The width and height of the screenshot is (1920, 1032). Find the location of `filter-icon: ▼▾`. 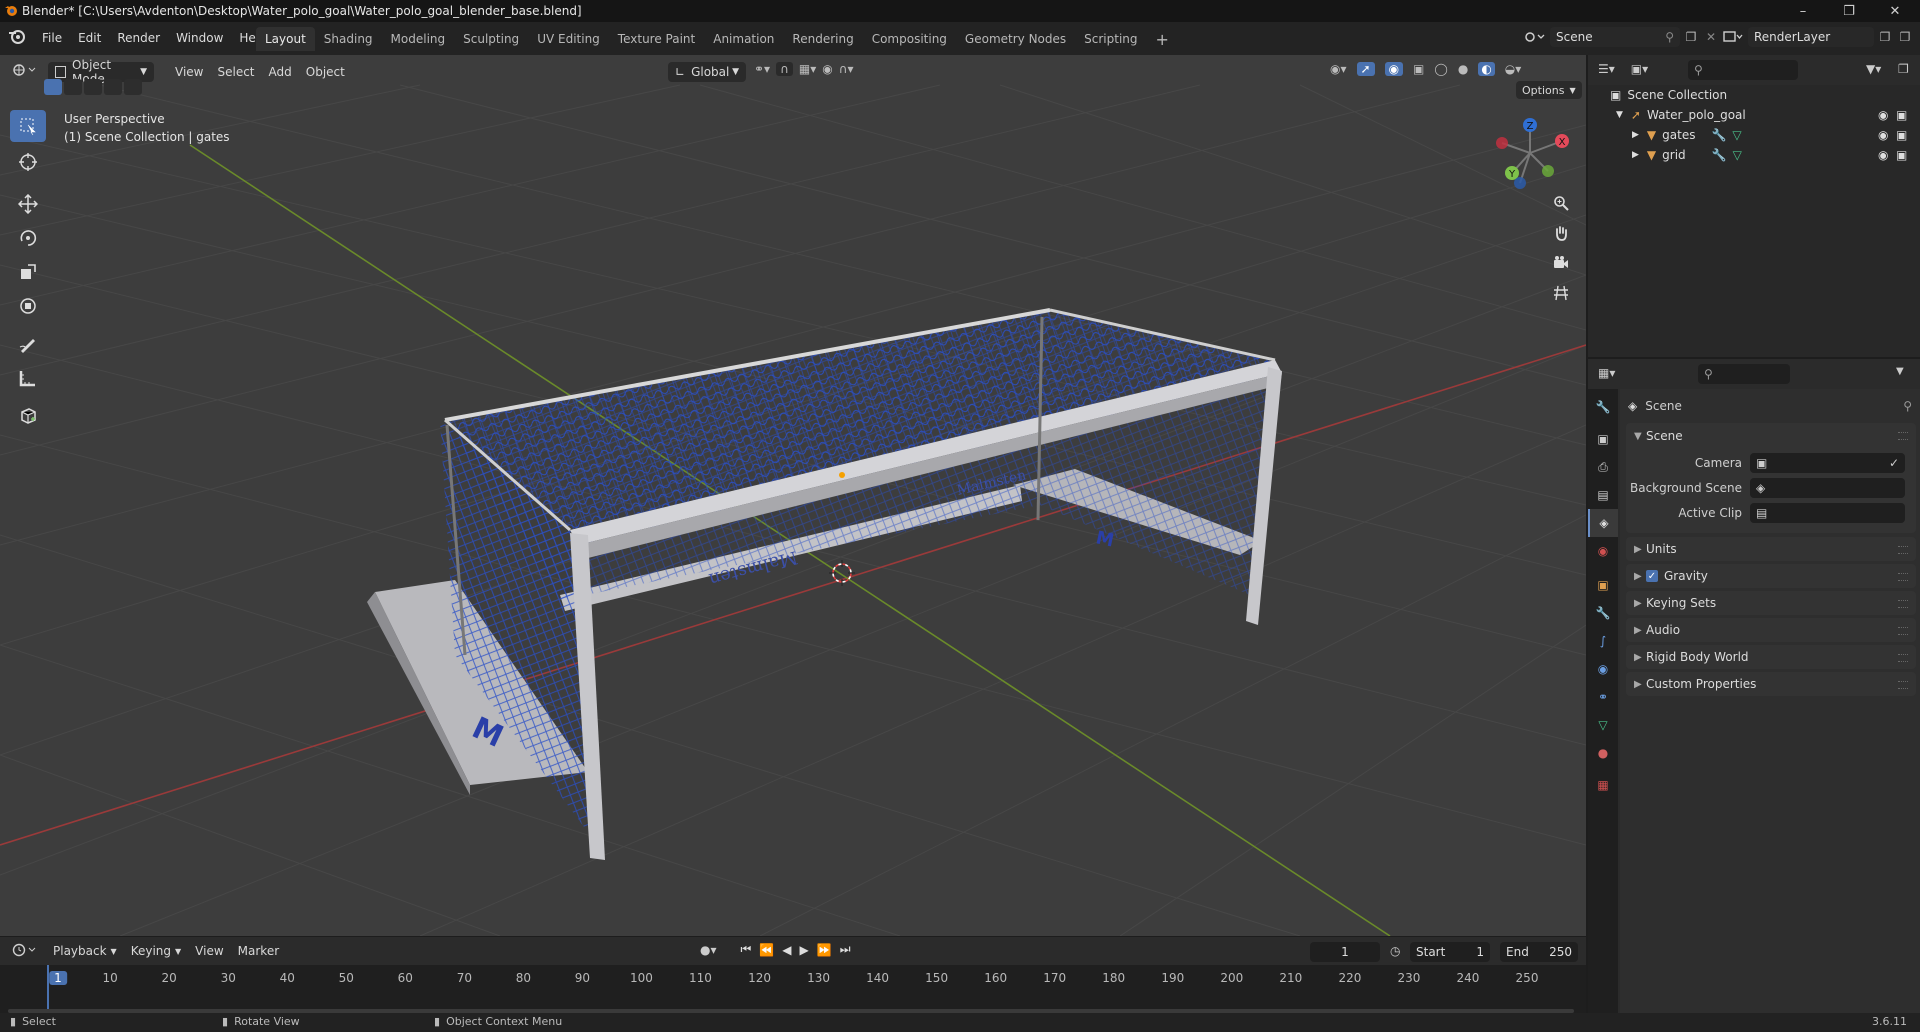

filter-icon: ▼▾ is located at coordinates (1873, 69).